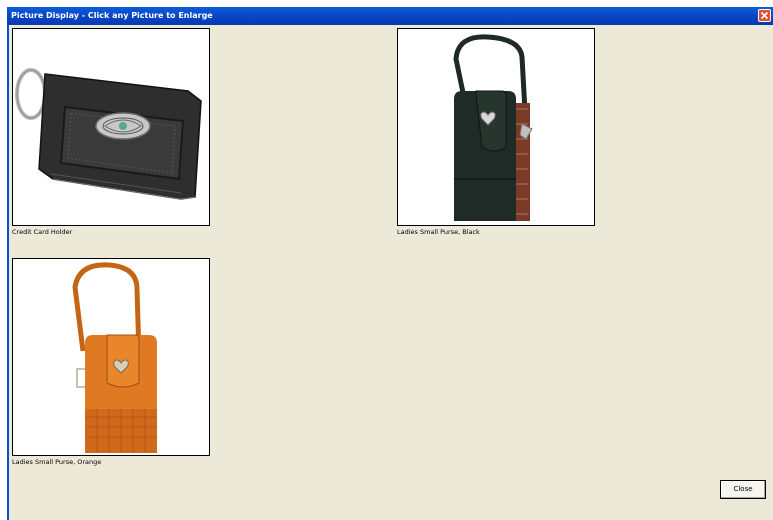  What do you see at coordinates (108, 134) in the screenshot?
I see `credit-card-holder-image` at bounding box center [108, 134].